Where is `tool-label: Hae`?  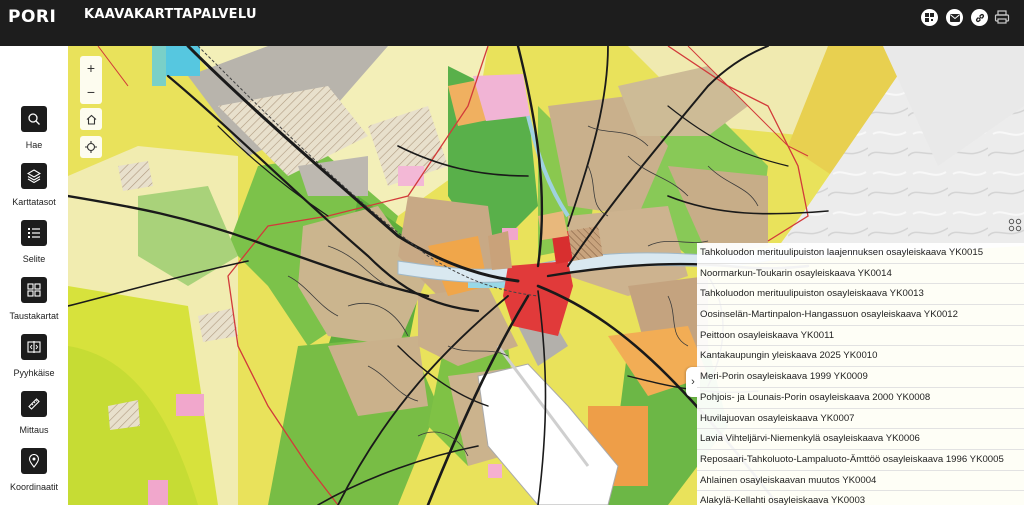 tool-label: Hae is located at coordinates (34, 145).